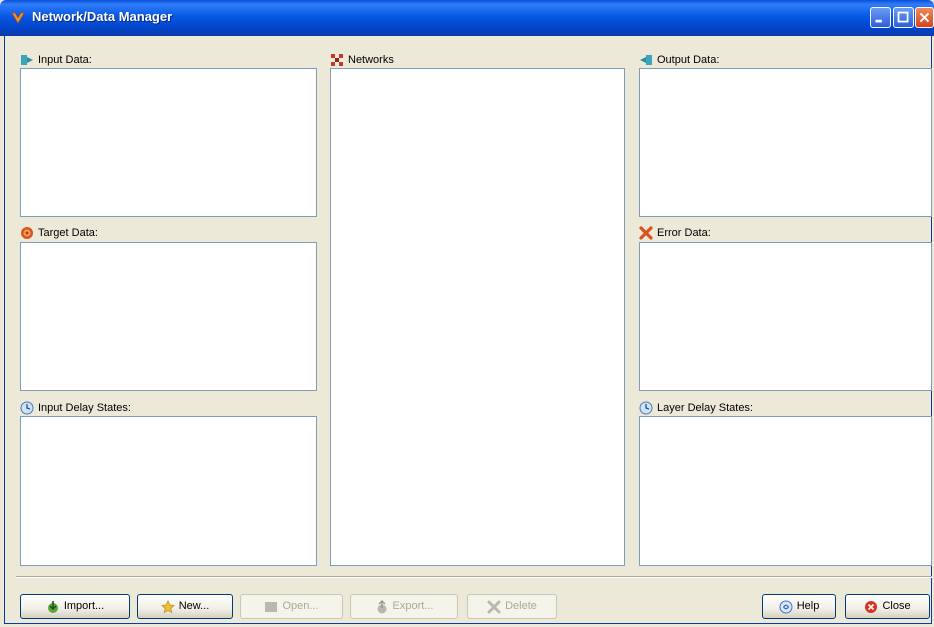 The height and width of the screenshot is (627, 934). What do you see at coordinates (871, 607) in the screenshot?
I see `close-circle-icon` at bounding box center [871, 607].